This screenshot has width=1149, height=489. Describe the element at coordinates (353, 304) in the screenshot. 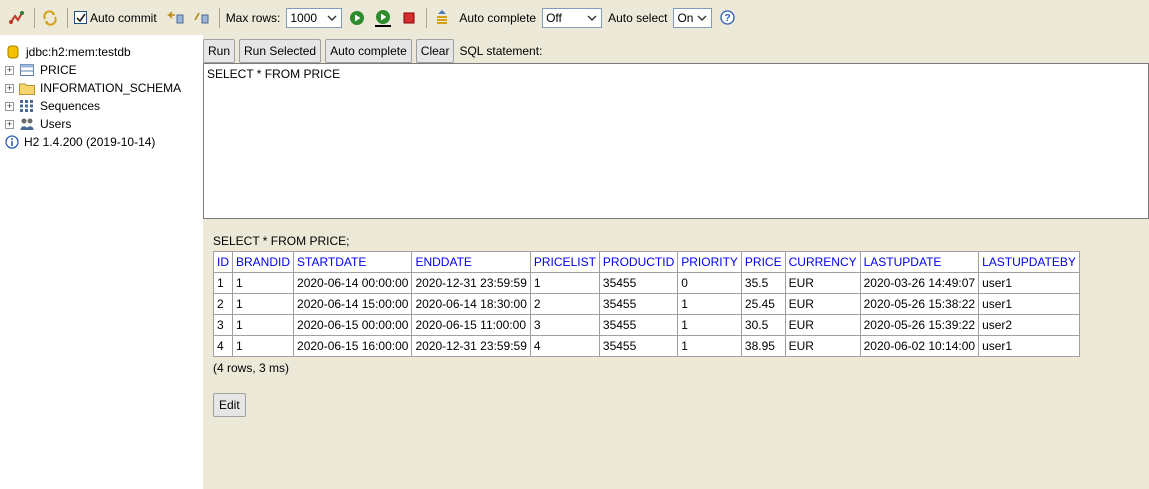

I see `table-cell: 2020-06-14 15:00:00` at that location.